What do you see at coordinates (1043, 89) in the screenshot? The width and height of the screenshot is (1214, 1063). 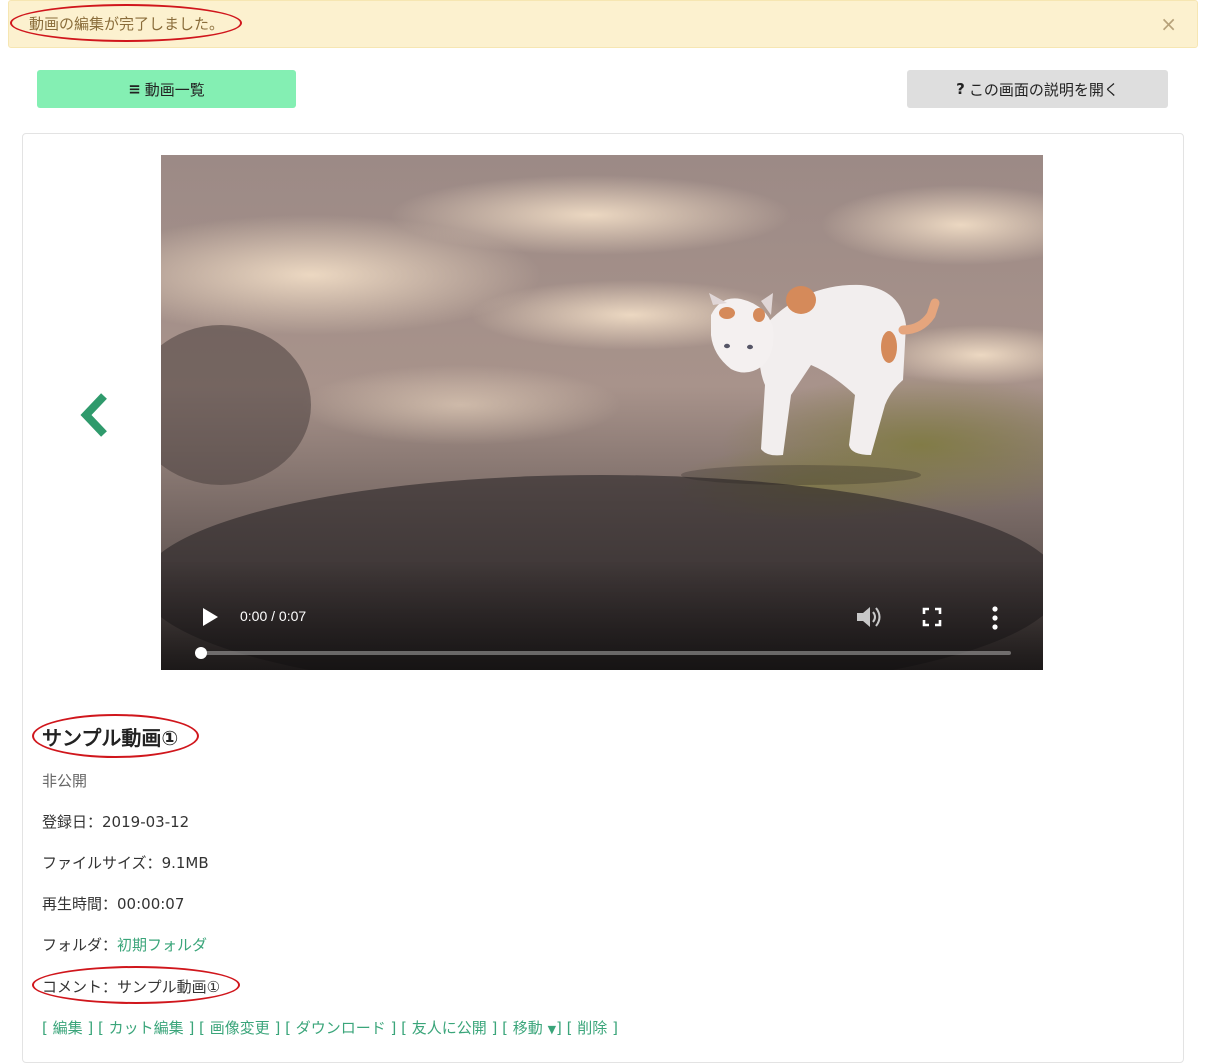 I see `help-label: この画面の説明を開く` at bounding box center [1043, 89].